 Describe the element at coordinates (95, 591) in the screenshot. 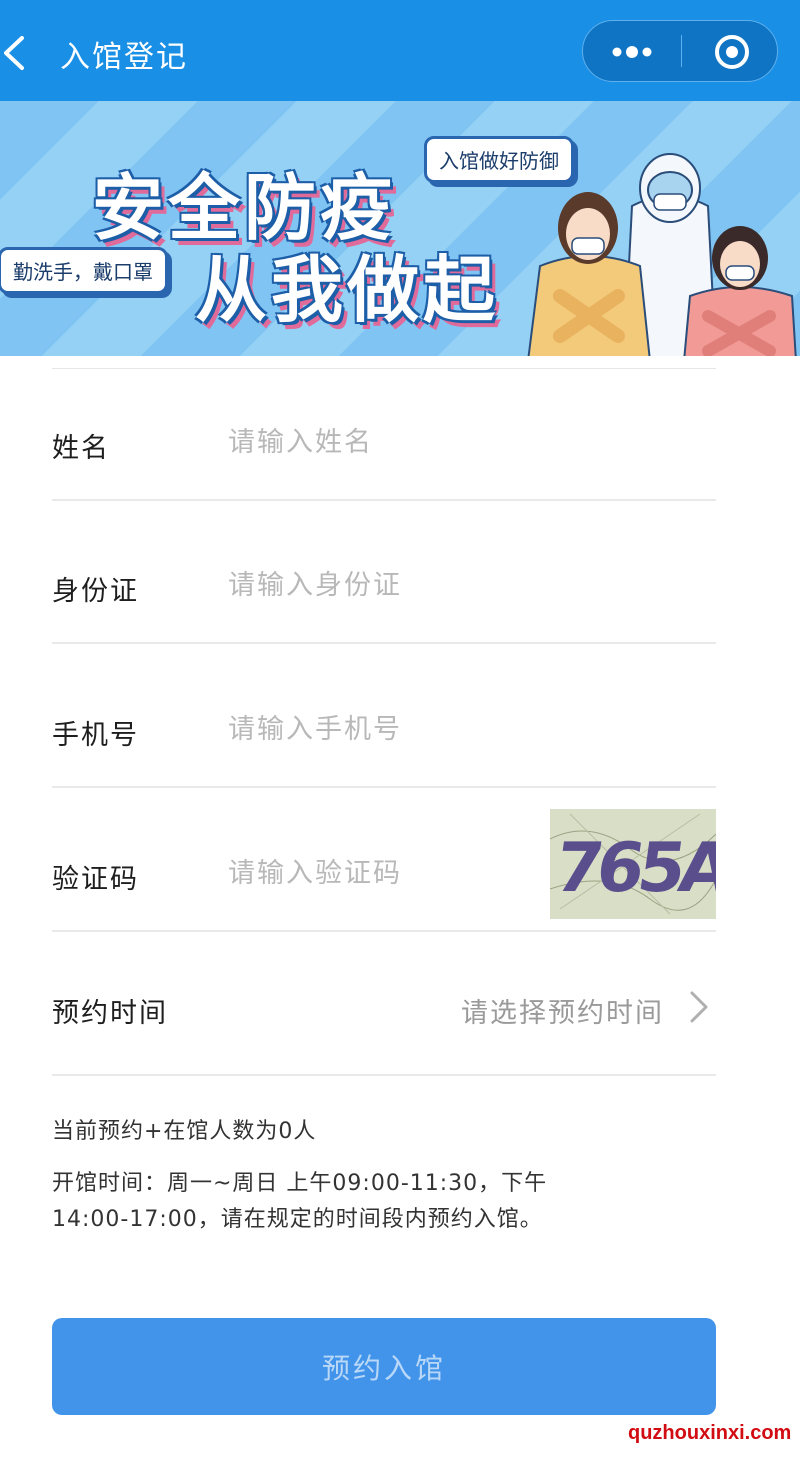

I see `id-card-label: 身份证` at that location.